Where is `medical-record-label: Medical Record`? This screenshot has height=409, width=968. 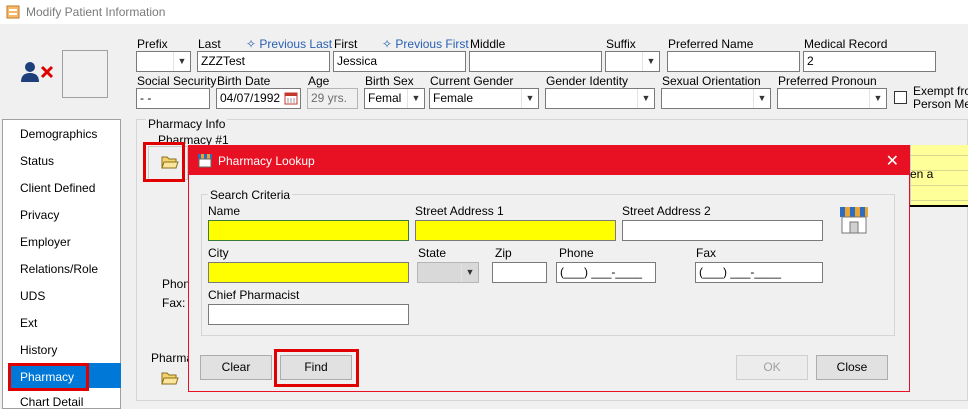 medical-record-label: Medical Record is located at coordinates (846, 44).